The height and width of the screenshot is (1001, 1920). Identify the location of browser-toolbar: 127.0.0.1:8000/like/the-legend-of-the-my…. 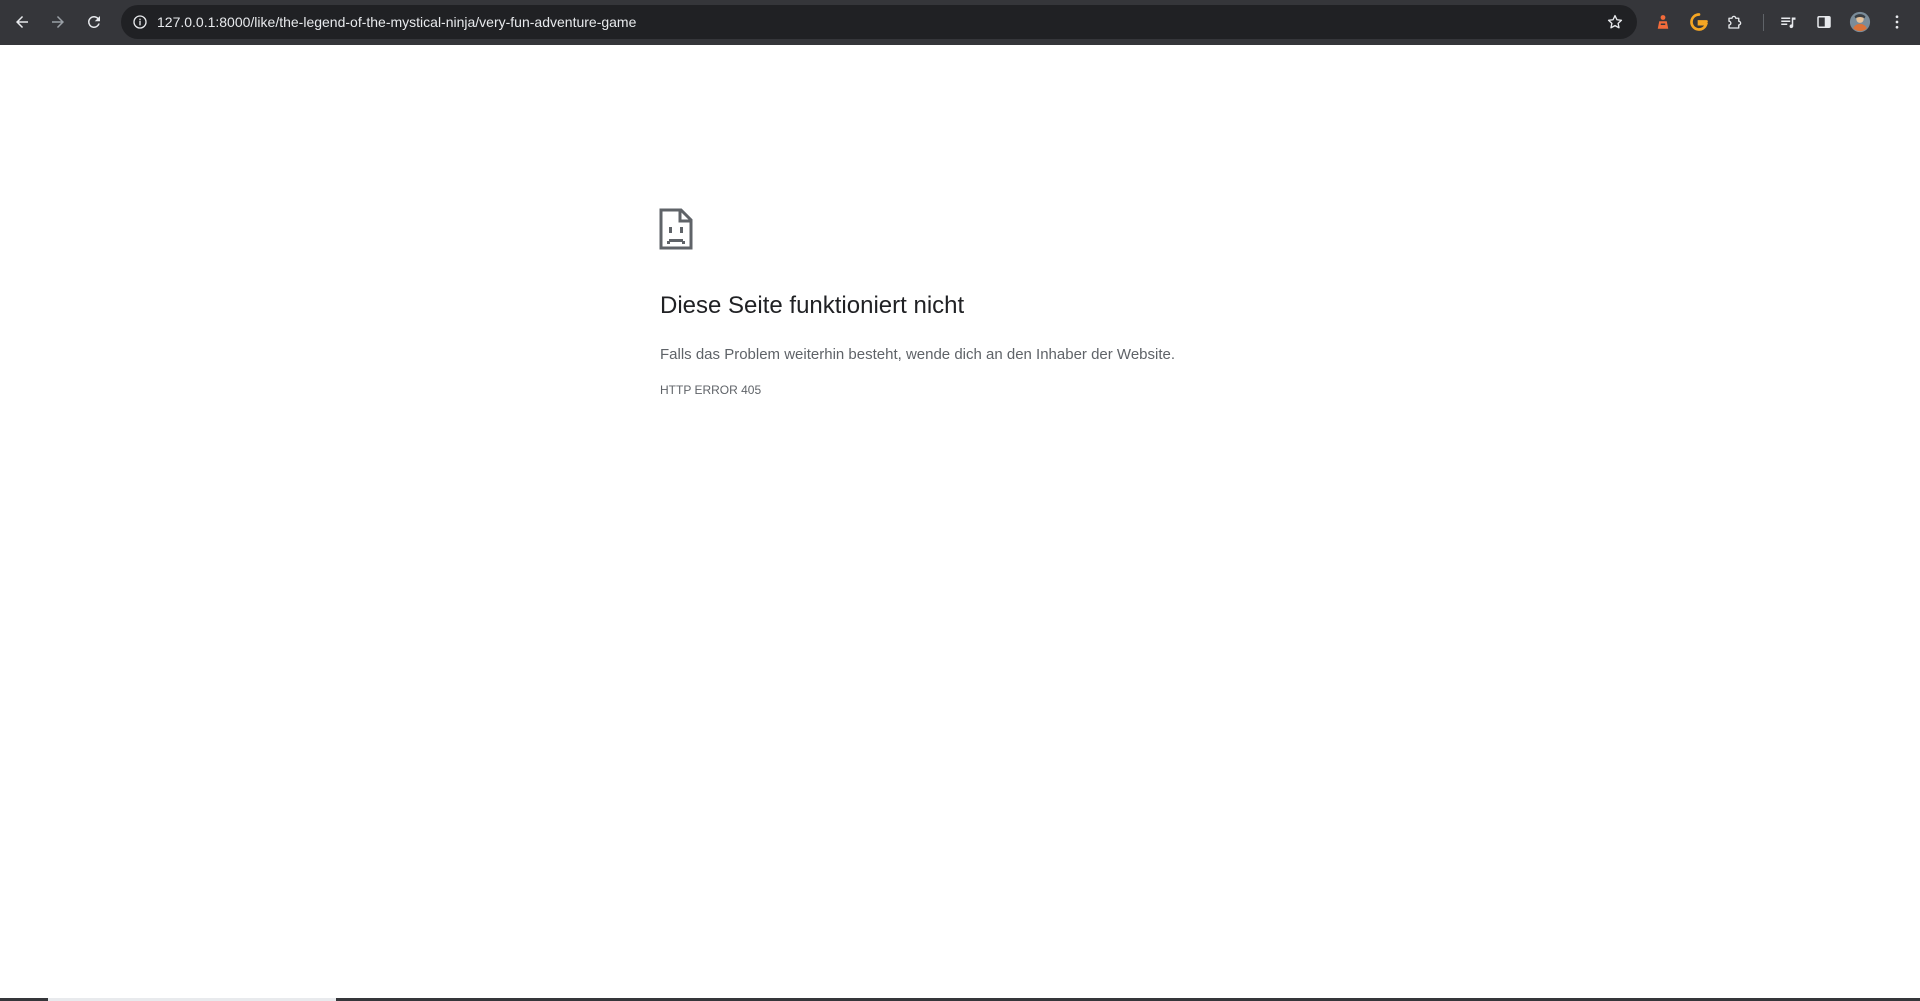
(960, 22).